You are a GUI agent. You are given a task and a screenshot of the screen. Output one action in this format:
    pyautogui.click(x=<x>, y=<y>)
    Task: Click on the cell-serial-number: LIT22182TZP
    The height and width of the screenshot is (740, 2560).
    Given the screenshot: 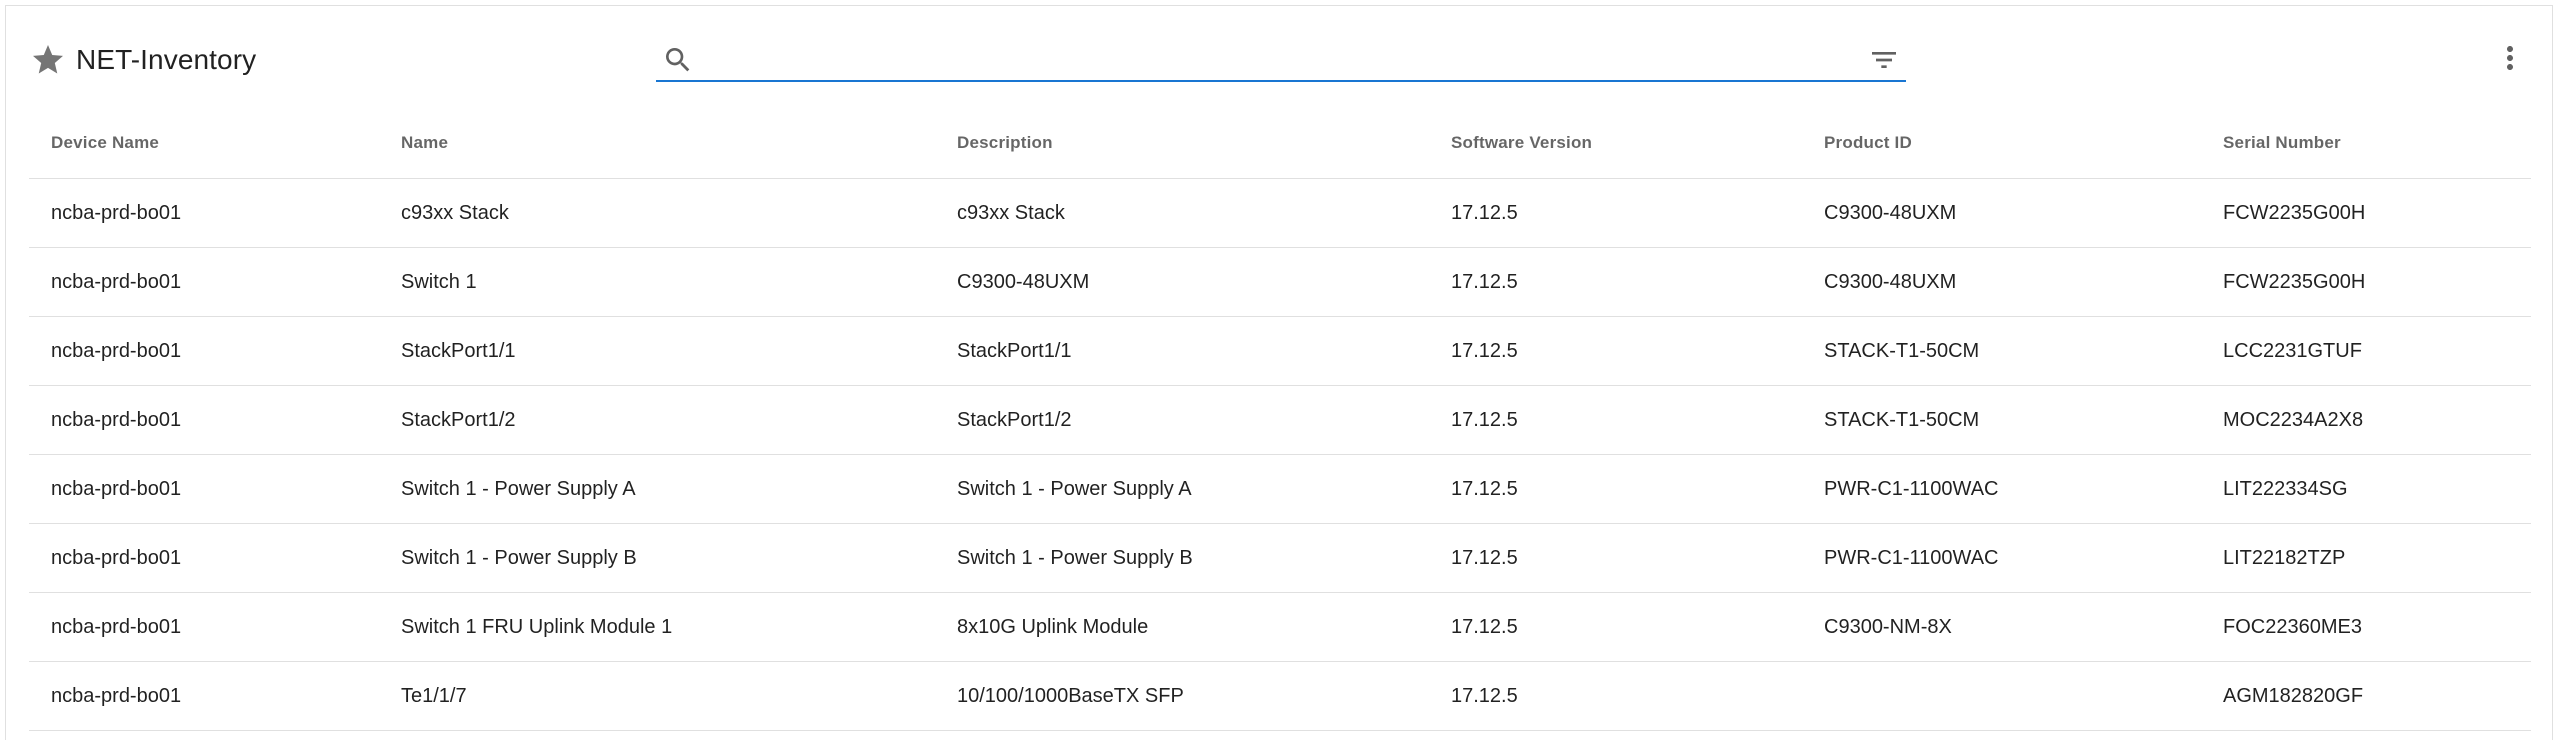 What is the action you would take?
    pyautogui.click(x=2366, y=558)
    